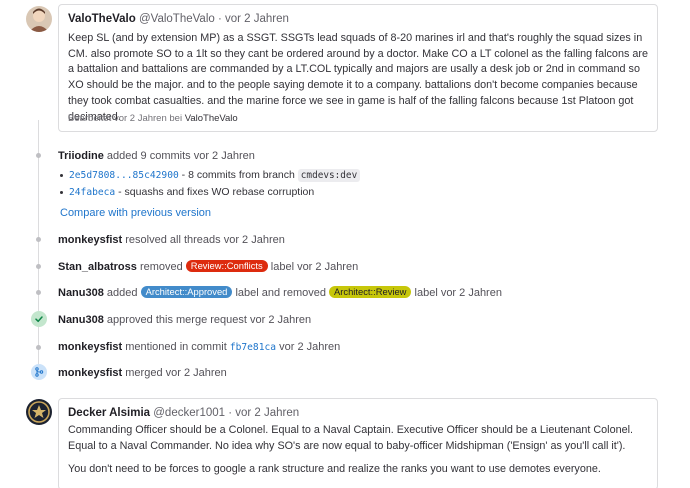 The height and width of the screenshot is (488, 690). I want to click on avatar-decker-alsimia, so click(39, 412).